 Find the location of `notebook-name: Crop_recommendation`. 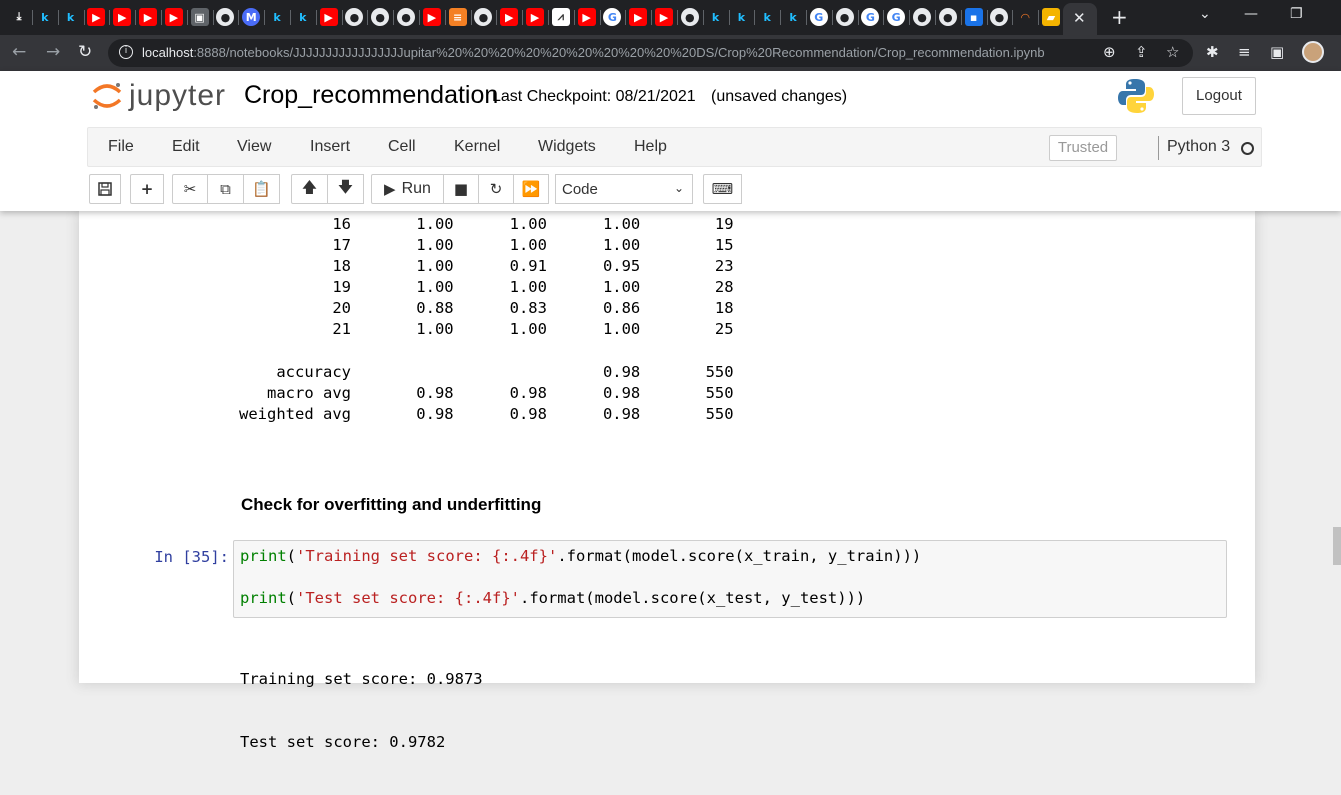

notebook-name: Crop_recommendation is located at coordinates (371, 95).